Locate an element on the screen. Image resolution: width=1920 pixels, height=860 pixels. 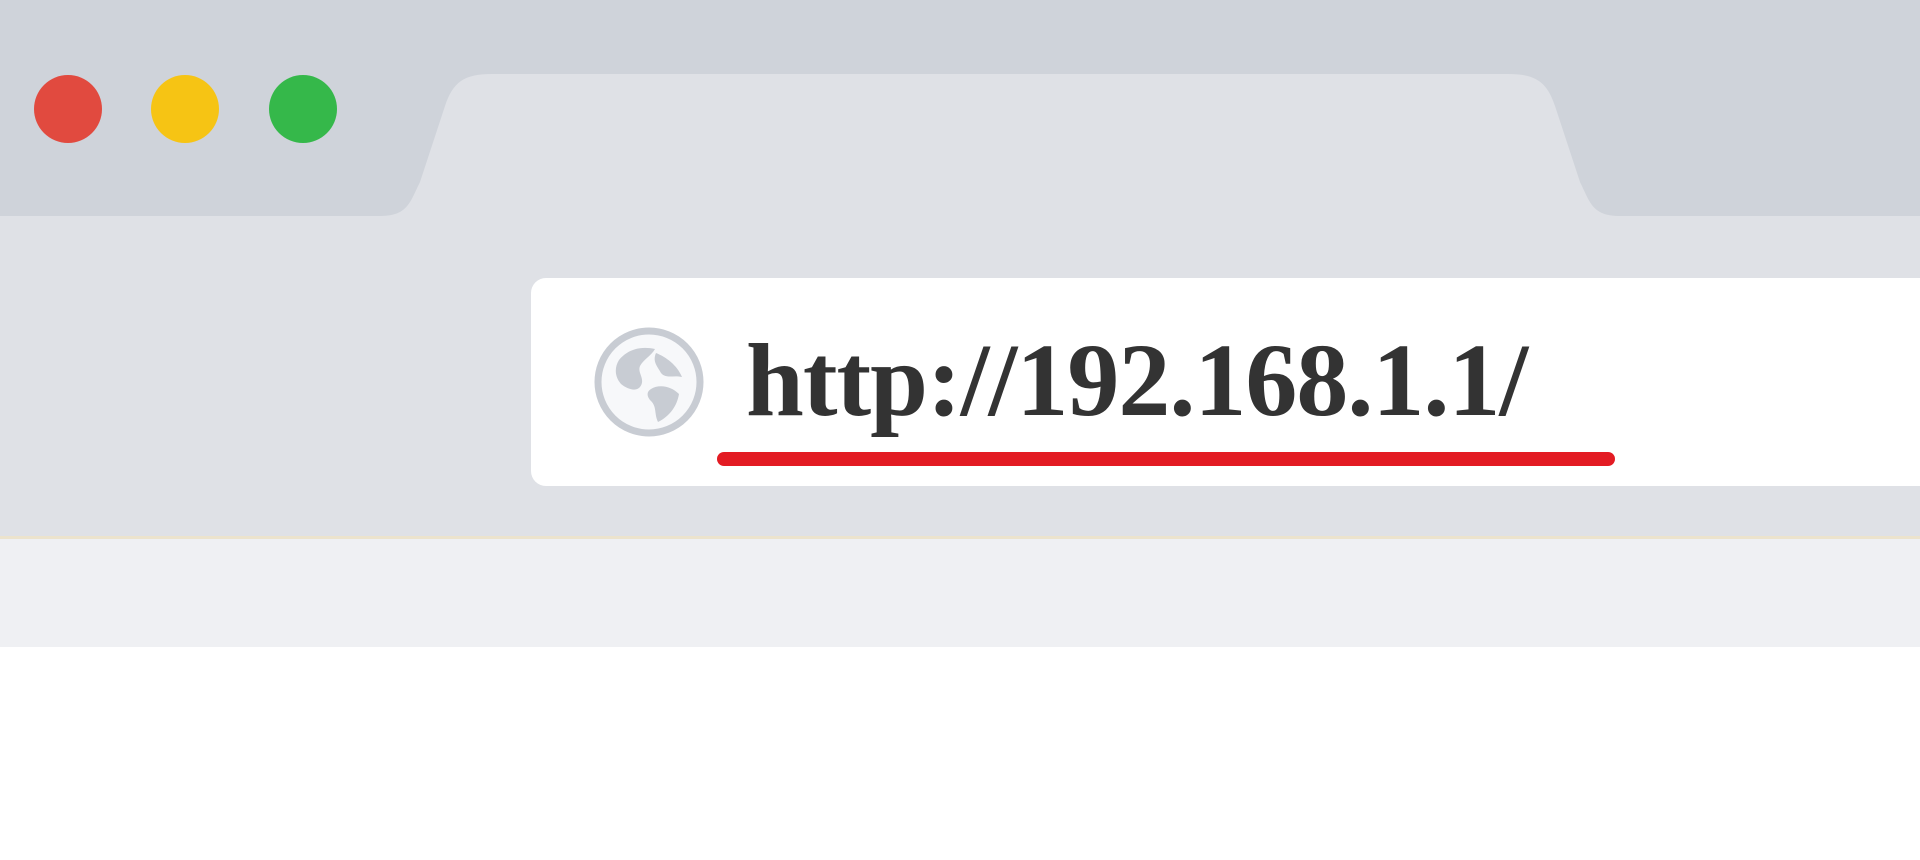
close-window-button is located at coordinates (68, 109).